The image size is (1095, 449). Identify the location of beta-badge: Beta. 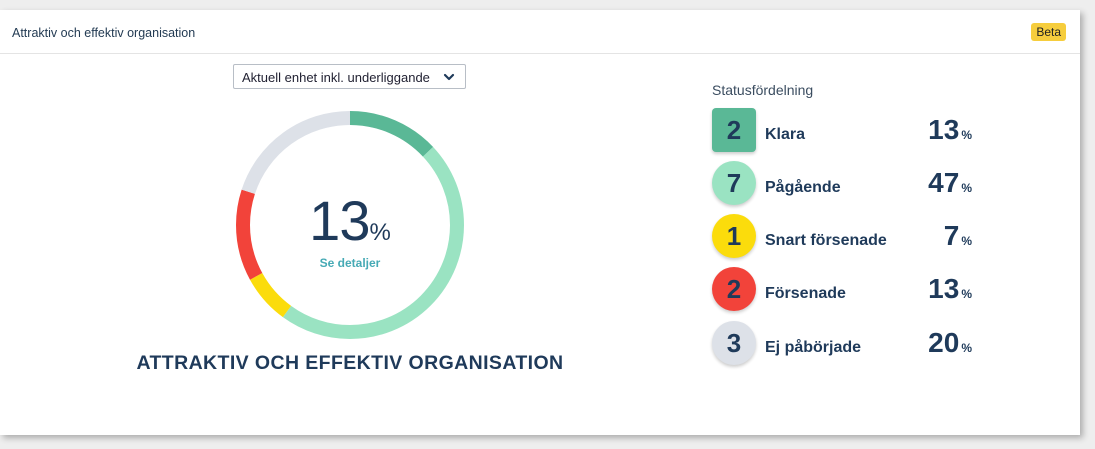
(1048, 32).